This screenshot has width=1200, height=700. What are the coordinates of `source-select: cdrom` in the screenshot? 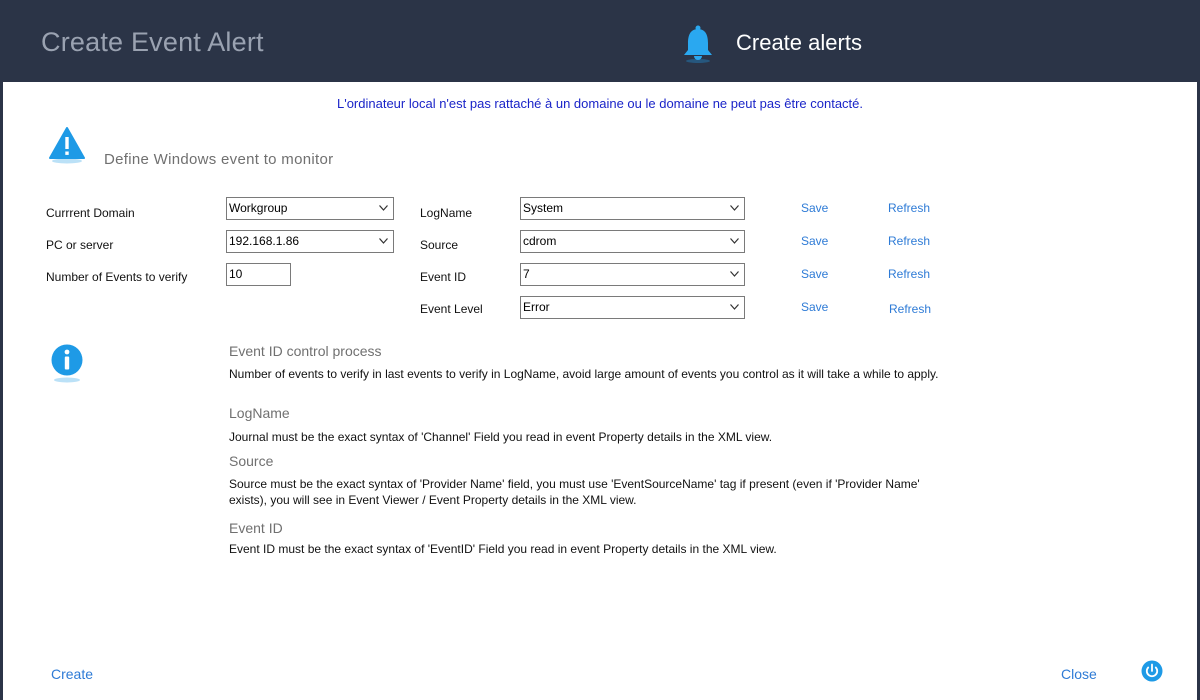 It's located at (632, 241).